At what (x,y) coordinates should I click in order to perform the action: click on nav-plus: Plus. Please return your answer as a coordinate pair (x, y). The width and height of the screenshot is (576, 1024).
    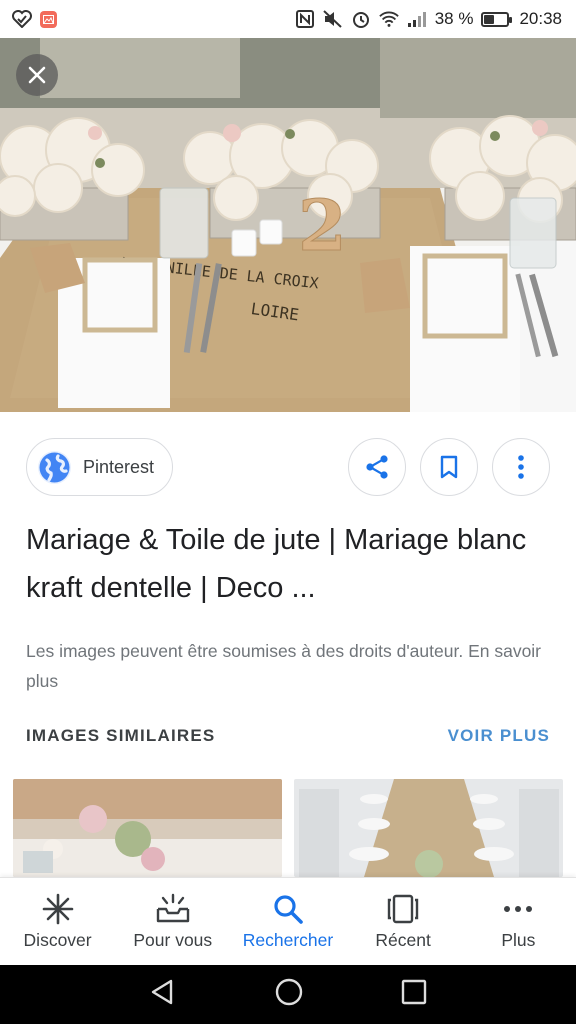
    Looking at the image, I should click on (518, 921).